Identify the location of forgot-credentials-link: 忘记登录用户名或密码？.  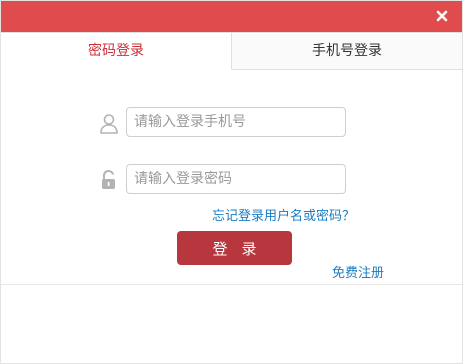
(283, 214).